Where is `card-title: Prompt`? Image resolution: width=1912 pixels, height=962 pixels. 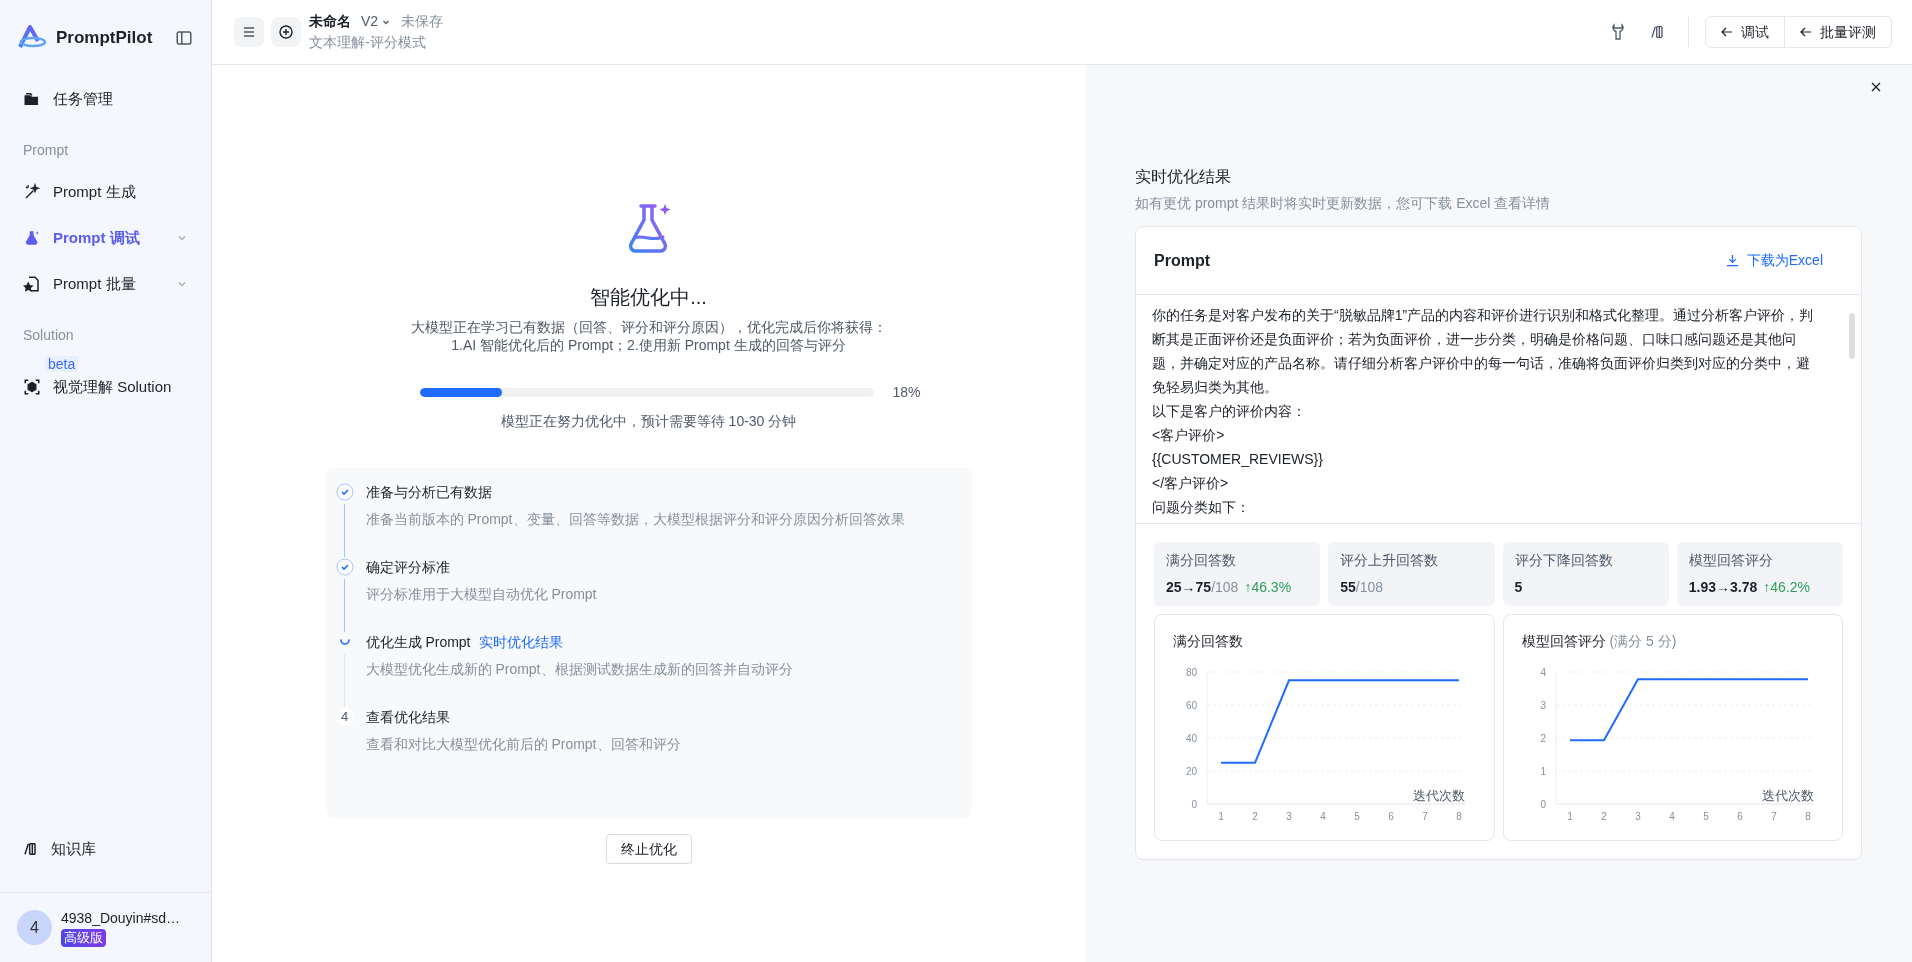 card-title: Prompt is located at coordinates (1182, 260).